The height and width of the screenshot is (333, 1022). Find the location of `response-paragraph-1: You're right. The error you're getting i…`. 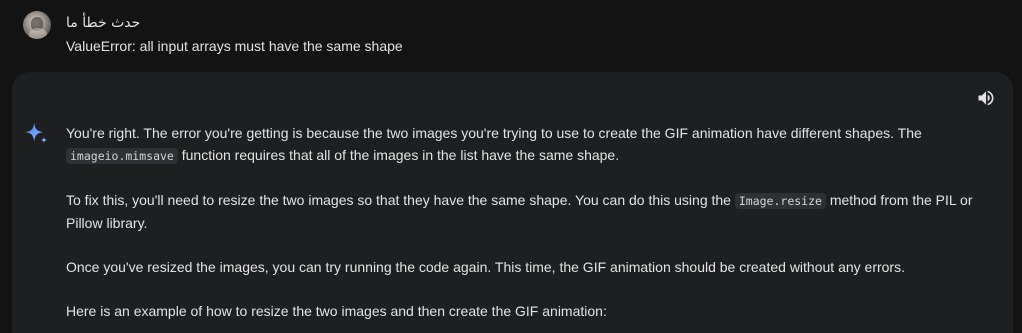

response-paragraph-1: You're right. The error you're getting i… is located at coordinates (531, 144).